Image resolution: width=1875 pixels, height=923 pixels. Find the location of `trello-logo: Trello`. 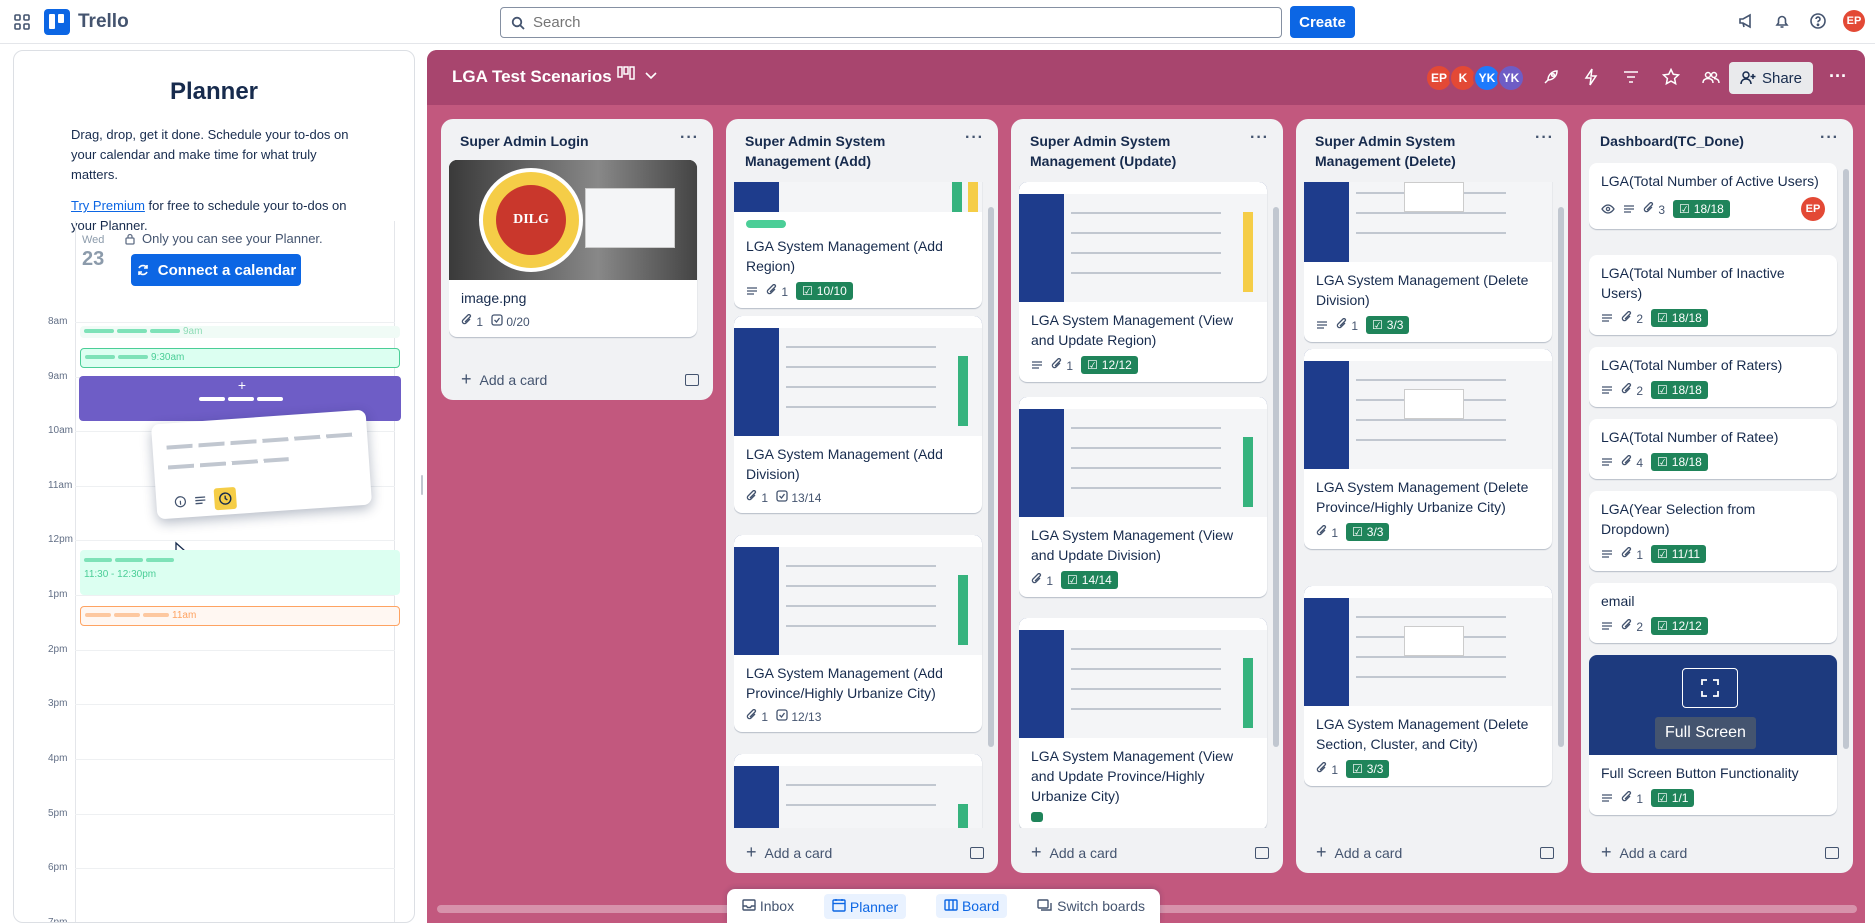

trello-logo: Trello is located at coordinates (86, 22).